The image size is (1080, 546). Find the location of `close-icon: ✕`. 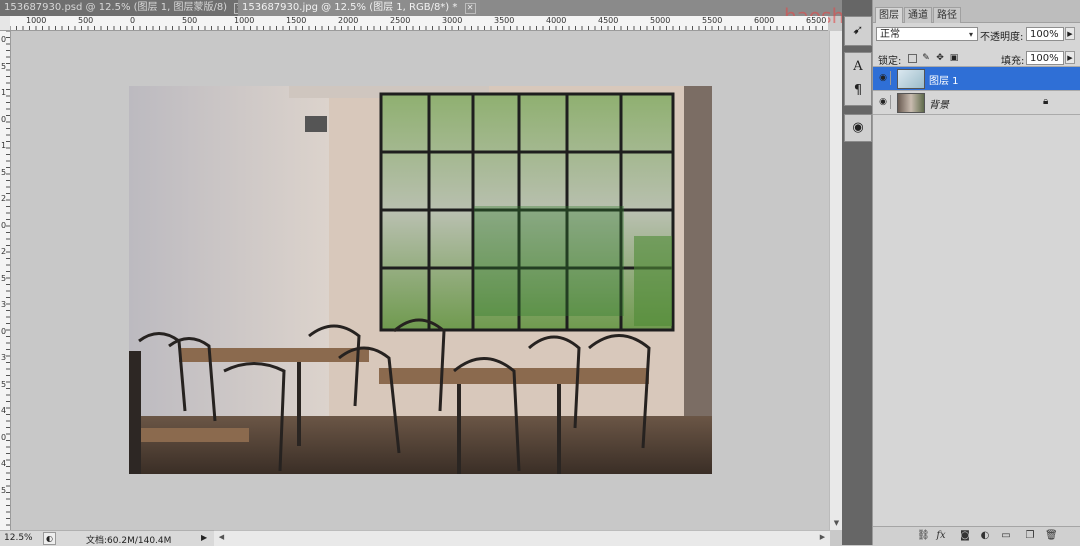

close-icon: ✕ is located at coordinates (470, 8).